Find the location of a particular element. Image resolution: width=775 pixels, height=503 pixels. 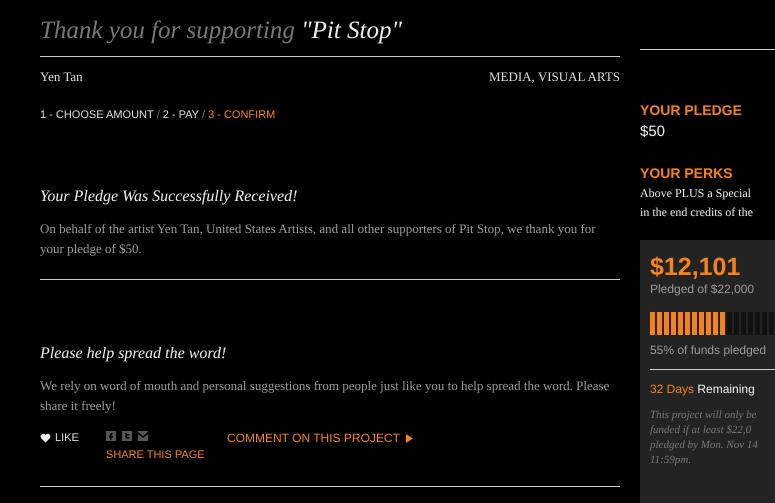

step: 1 - CHOOSE AMOUNT is located at coordinates (97, 114).